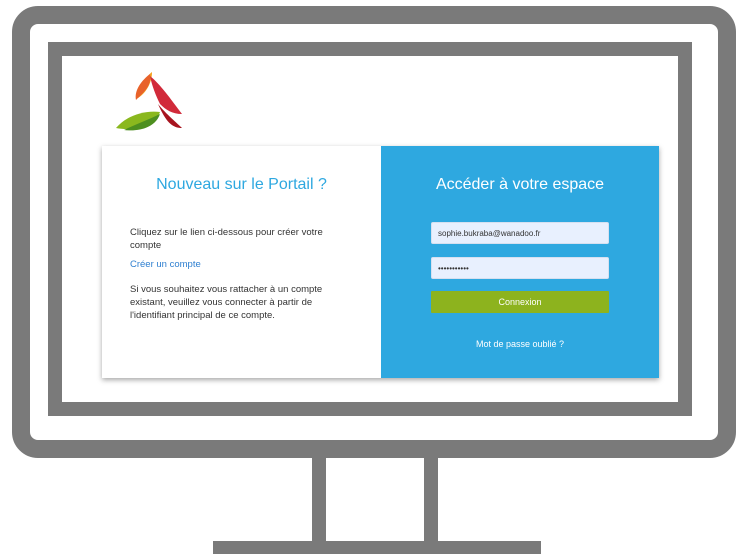  What do you see at coordinates (319, 500) in the screenshot?
I see `monitor-stand-left` at bounding box center [319, 500].